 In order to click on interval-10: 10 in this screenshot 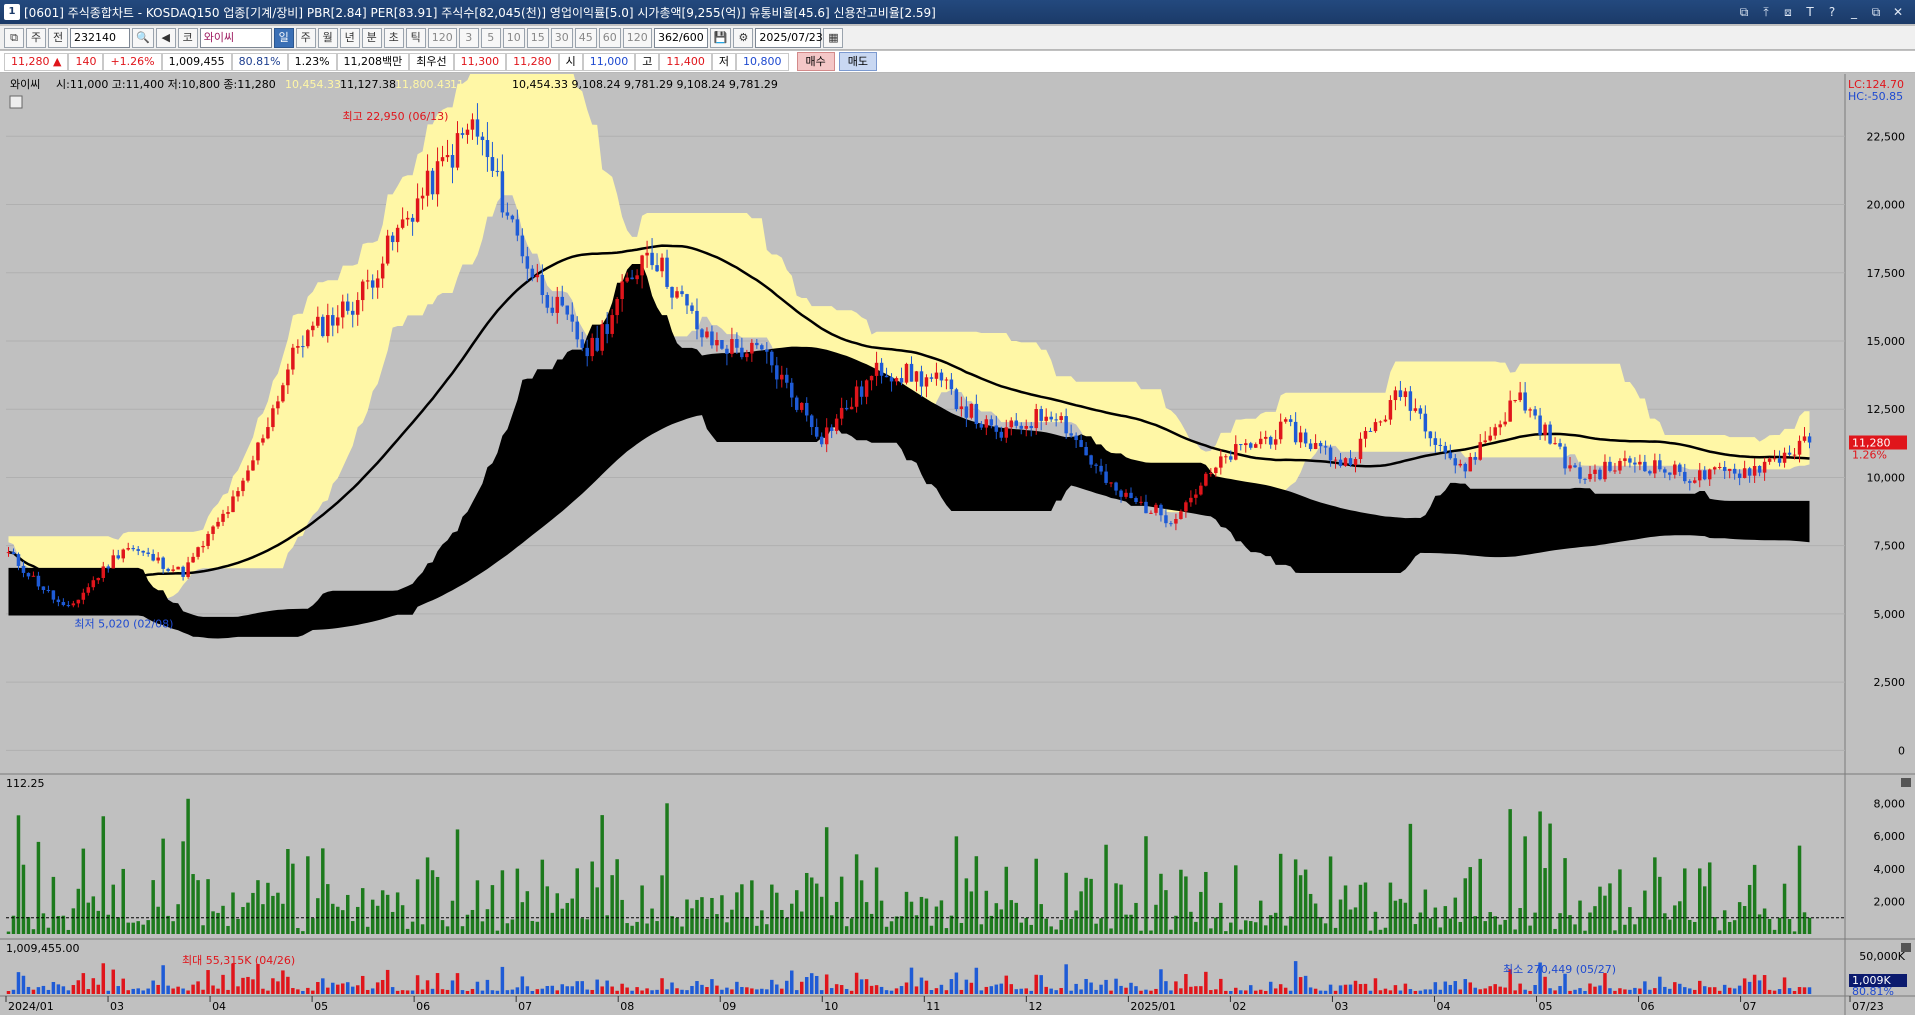, I will do `click(513, 37)`.